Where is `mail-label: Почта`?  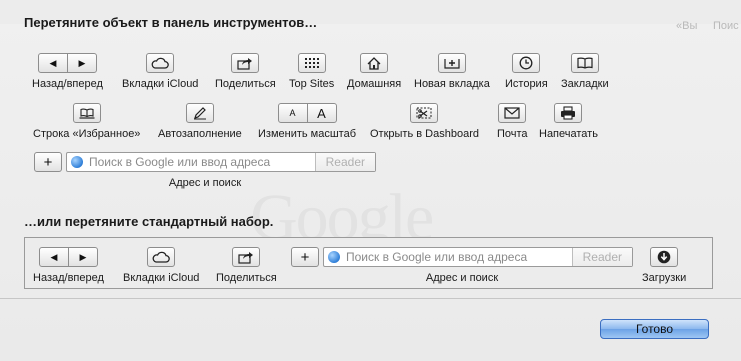
mail-label: Почта is located at coordinates (512, 134).